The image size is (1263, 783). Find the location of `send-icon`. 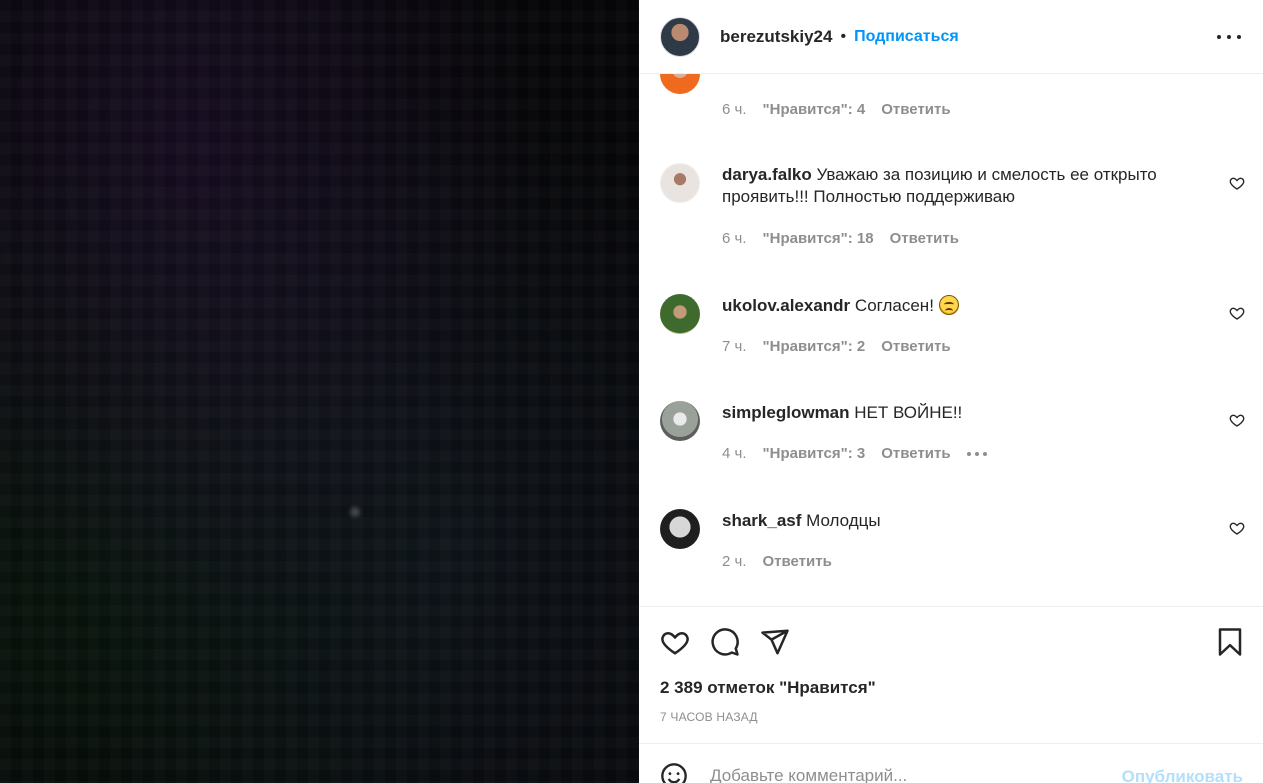

send-icon is located at coordinates (775, 642).